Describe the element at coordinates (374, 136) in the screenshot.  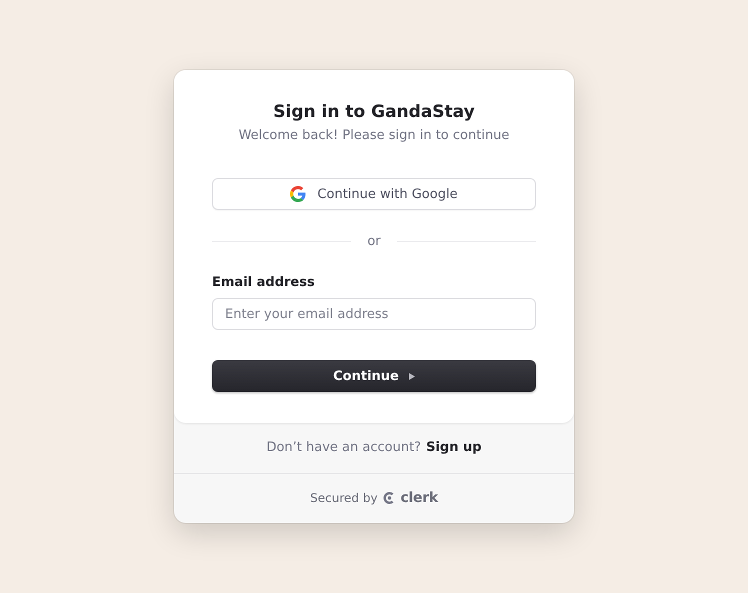
I see `card-subtitle: Welcome back! Please sign in to continue` at that location.